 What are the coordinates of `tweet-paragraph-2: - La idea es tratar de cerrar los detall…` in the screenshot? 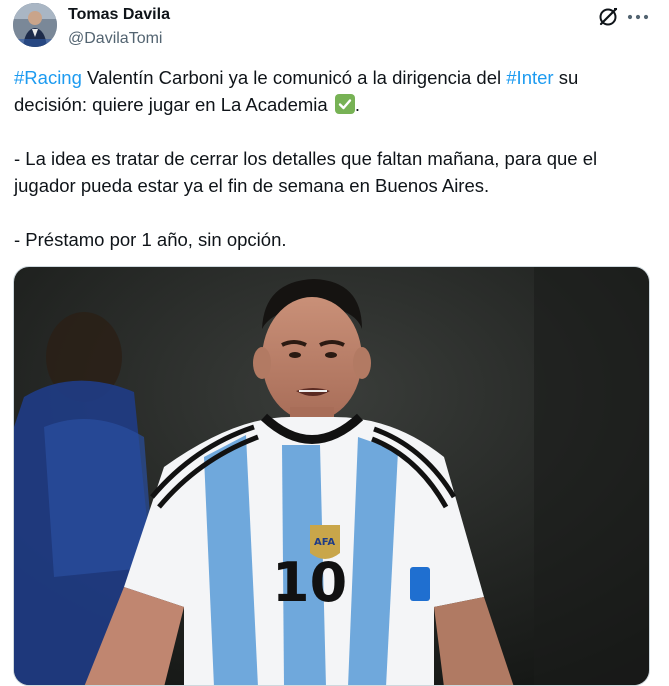 It's located at (306, 172).